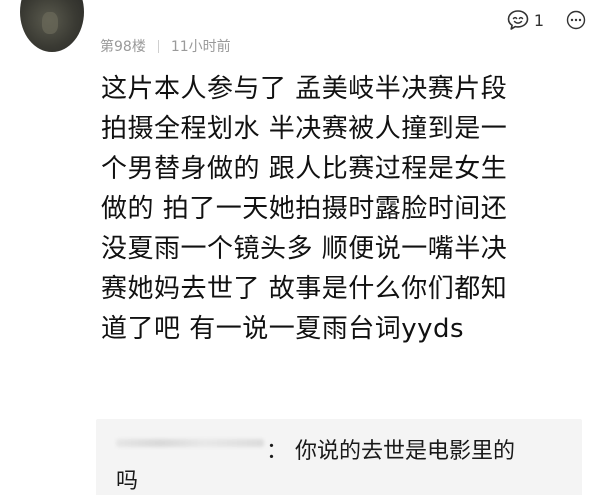  I want to click on comment-line: 道了吧 有一说一夏雨台词yyds, so click(283, 329).